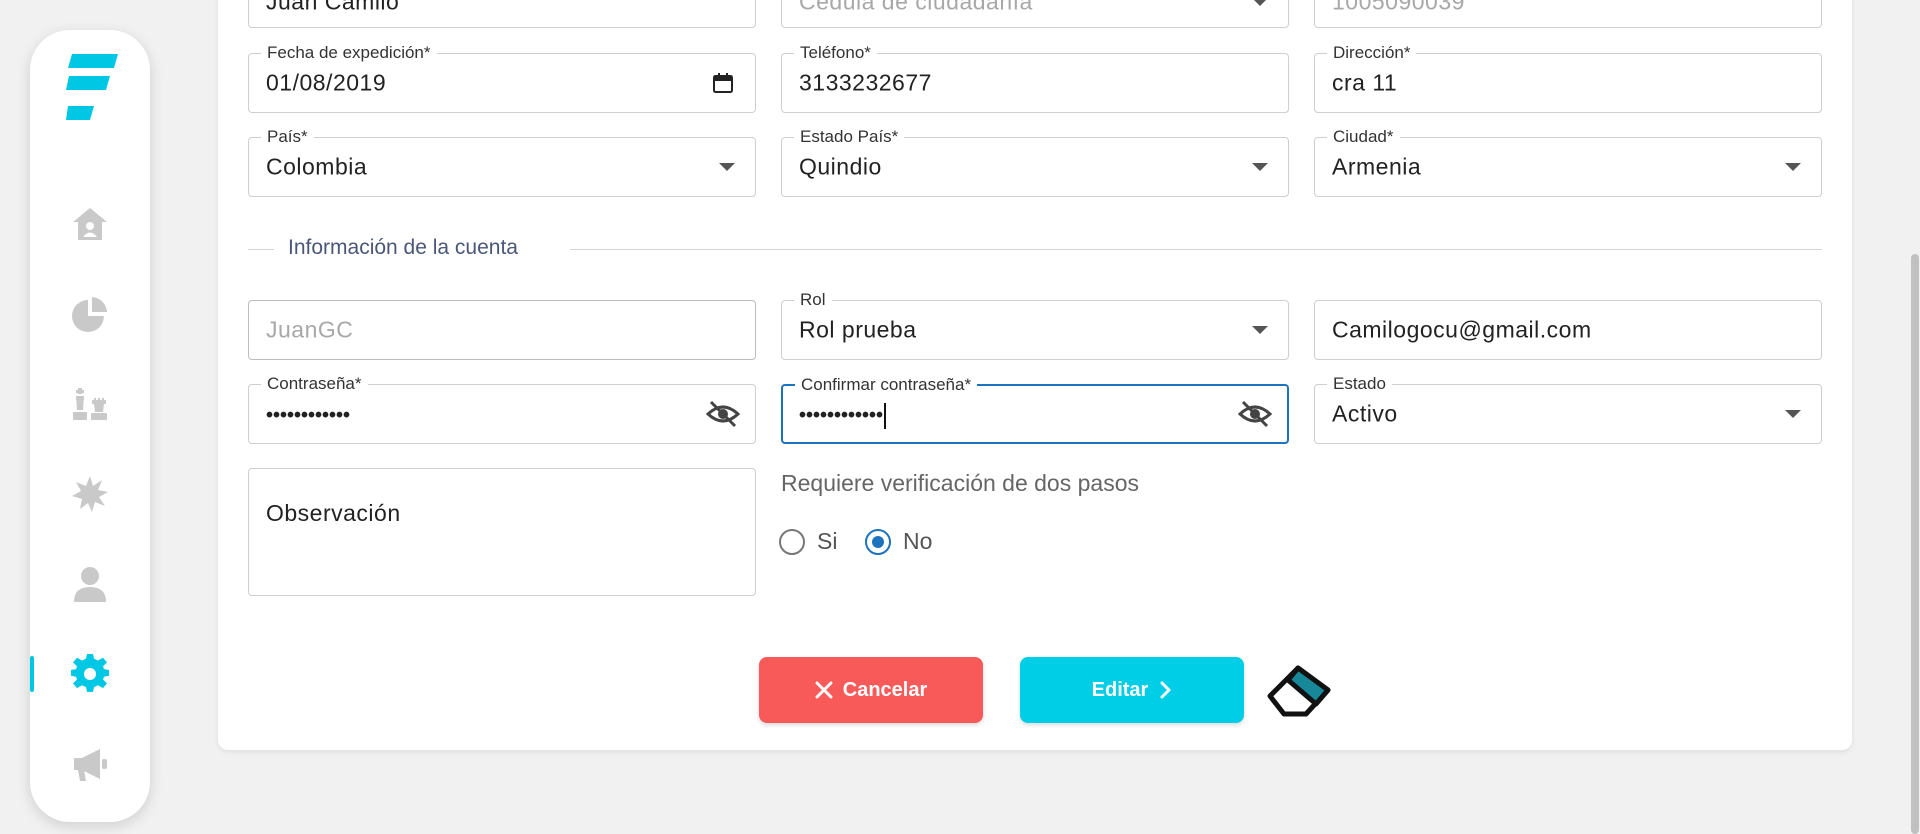 Image resolution: width=1920 pixels, height=834 pixels. I want to click on pais-label: País*, so click(287, 137).